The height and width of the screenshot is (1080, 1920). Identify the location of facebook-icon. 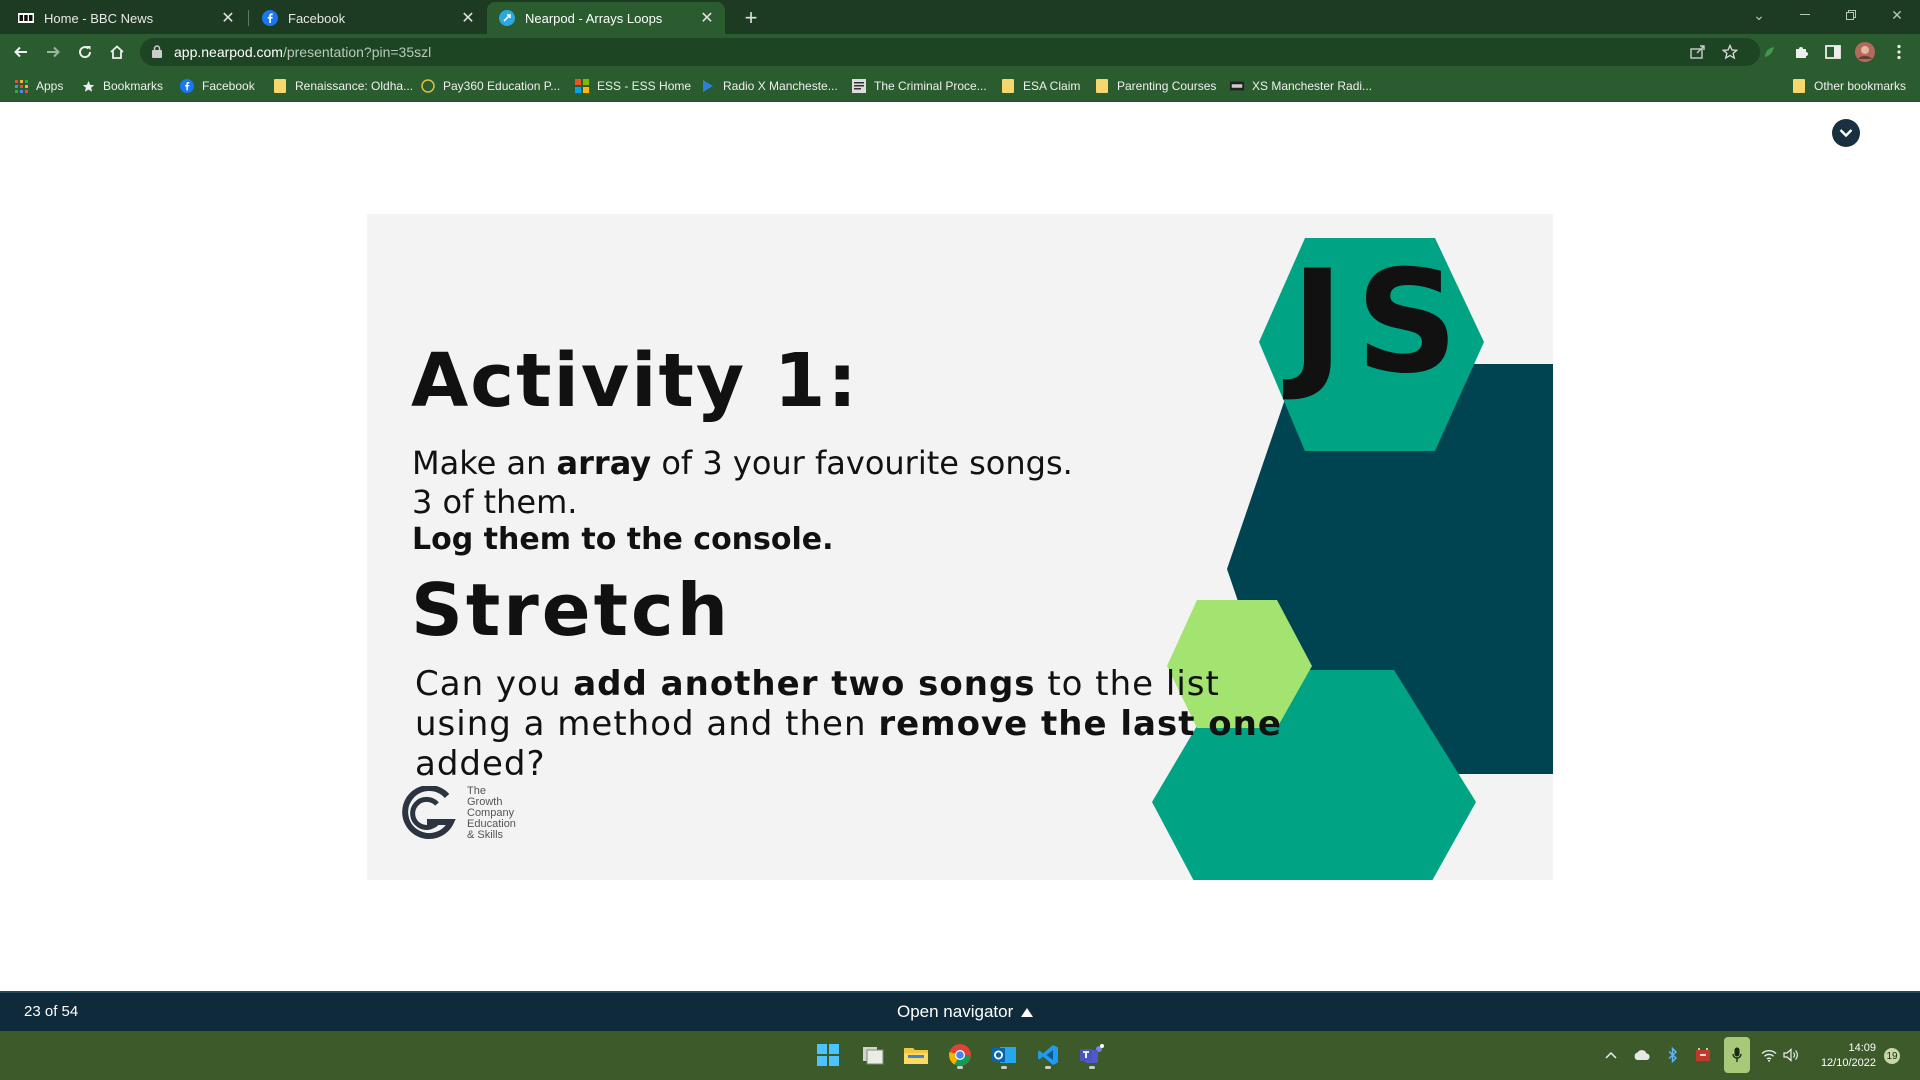
(187, 86).